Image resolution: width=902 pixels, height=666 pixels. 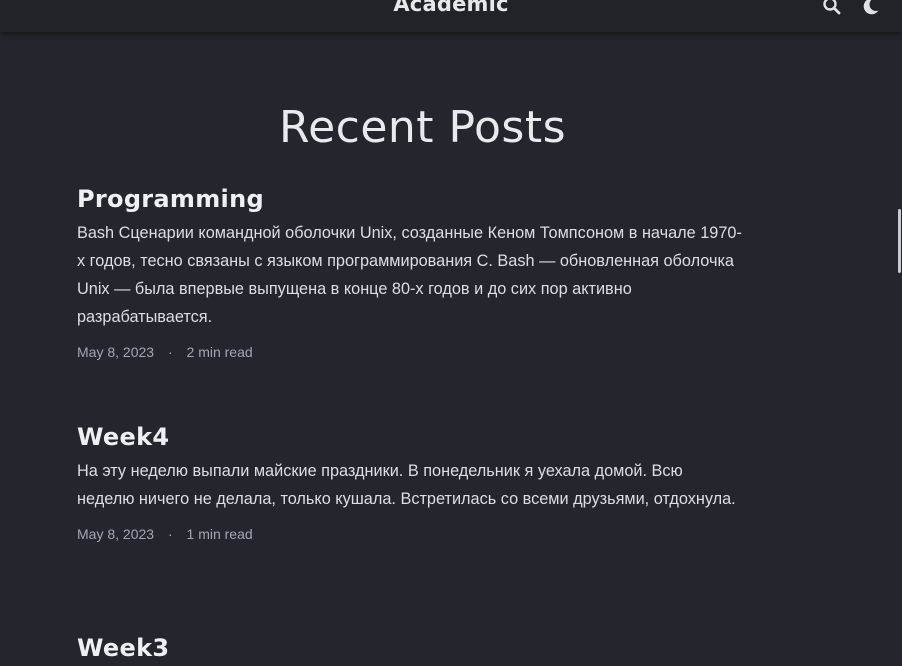 What do you see at coordinates (409, 199) in the screenshot?
I see `post-title-link: Programming` at bounding box center [409, 199].